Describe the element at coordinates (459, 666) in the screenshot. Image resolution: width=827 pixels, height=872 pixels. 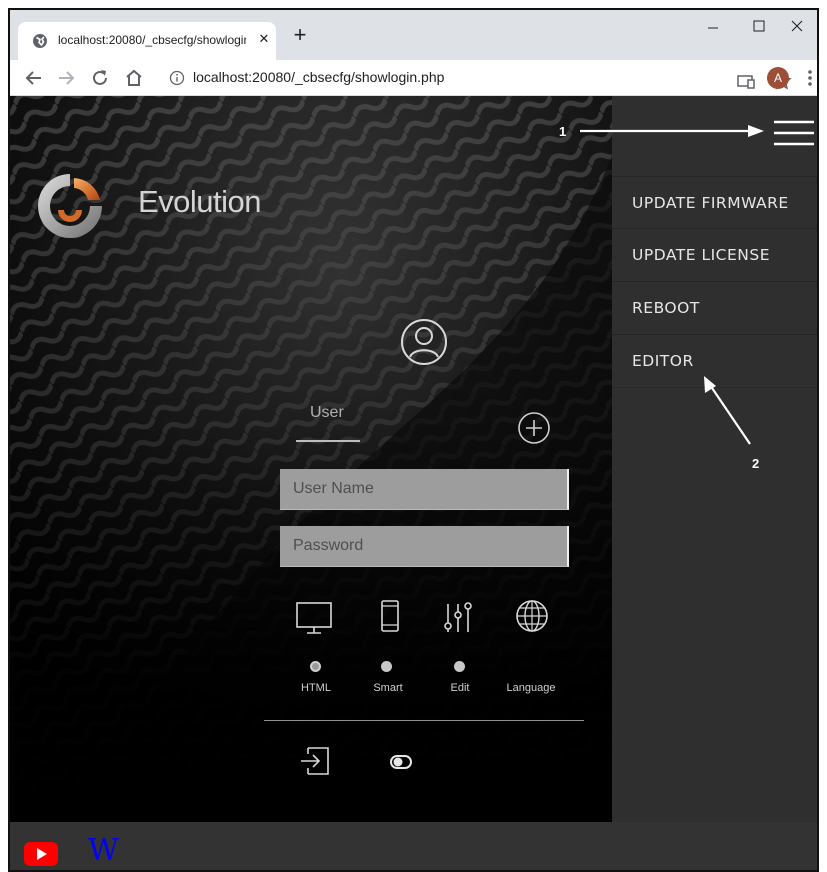
I see `radio-edit` at that location.